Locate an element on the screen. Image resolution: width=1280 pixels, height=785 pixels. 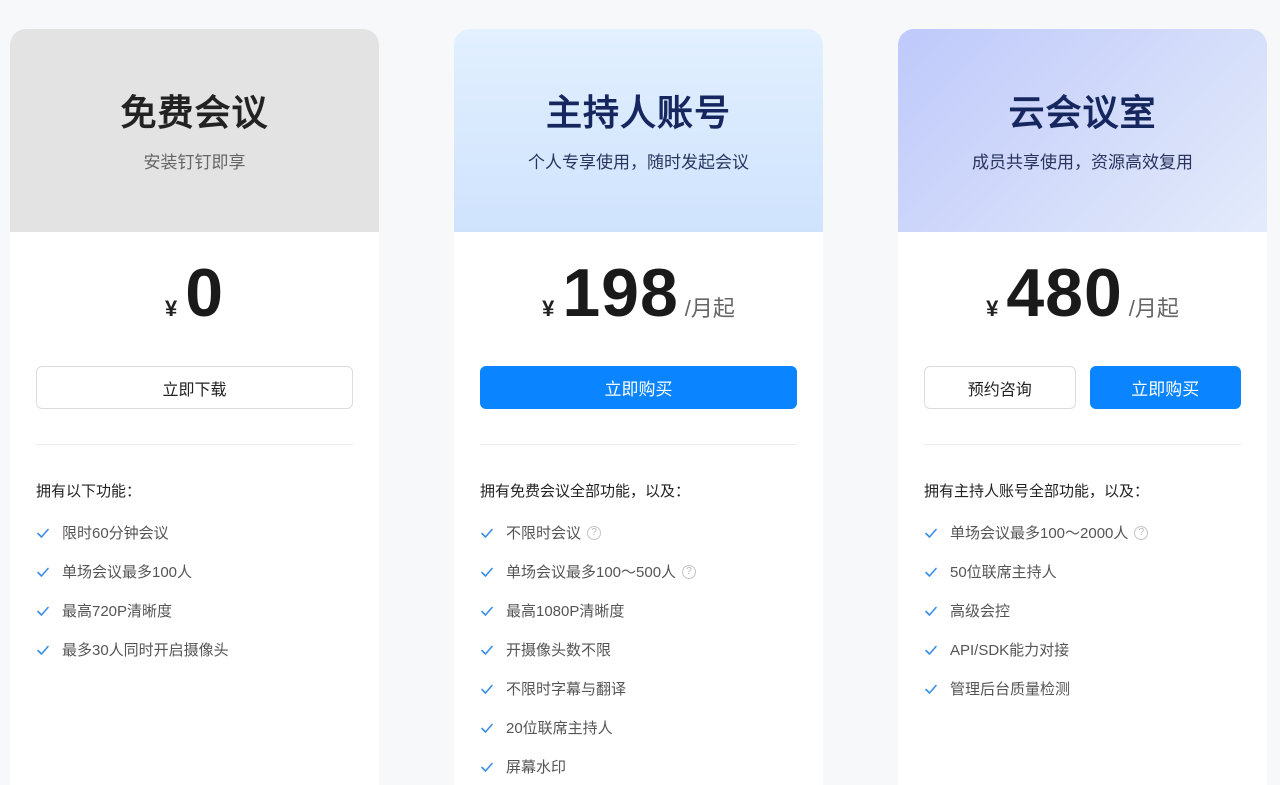
feature-item: 单场会议最多100人 is located at coordinates (194, 571).